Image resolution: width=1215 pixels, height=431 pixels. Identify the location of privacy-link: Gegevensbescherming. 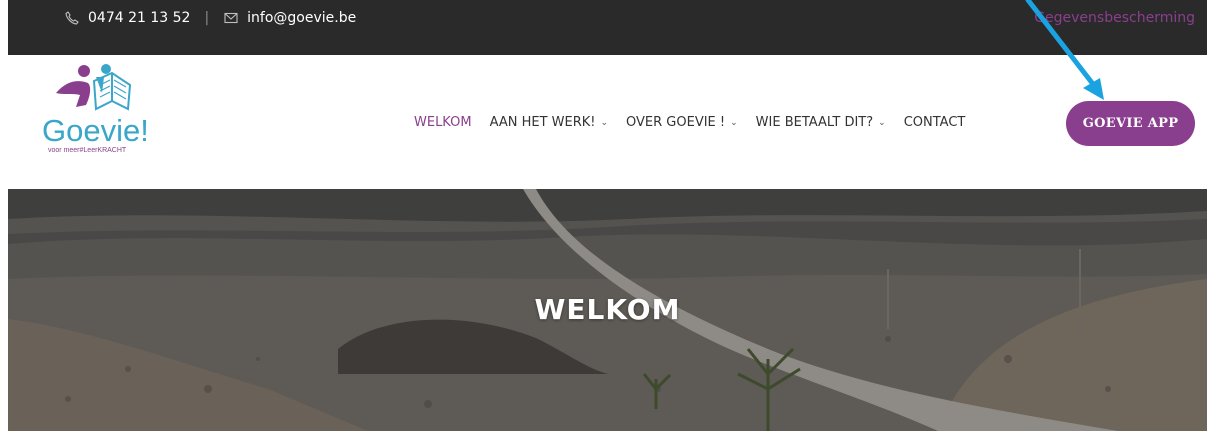
(1114, 18).